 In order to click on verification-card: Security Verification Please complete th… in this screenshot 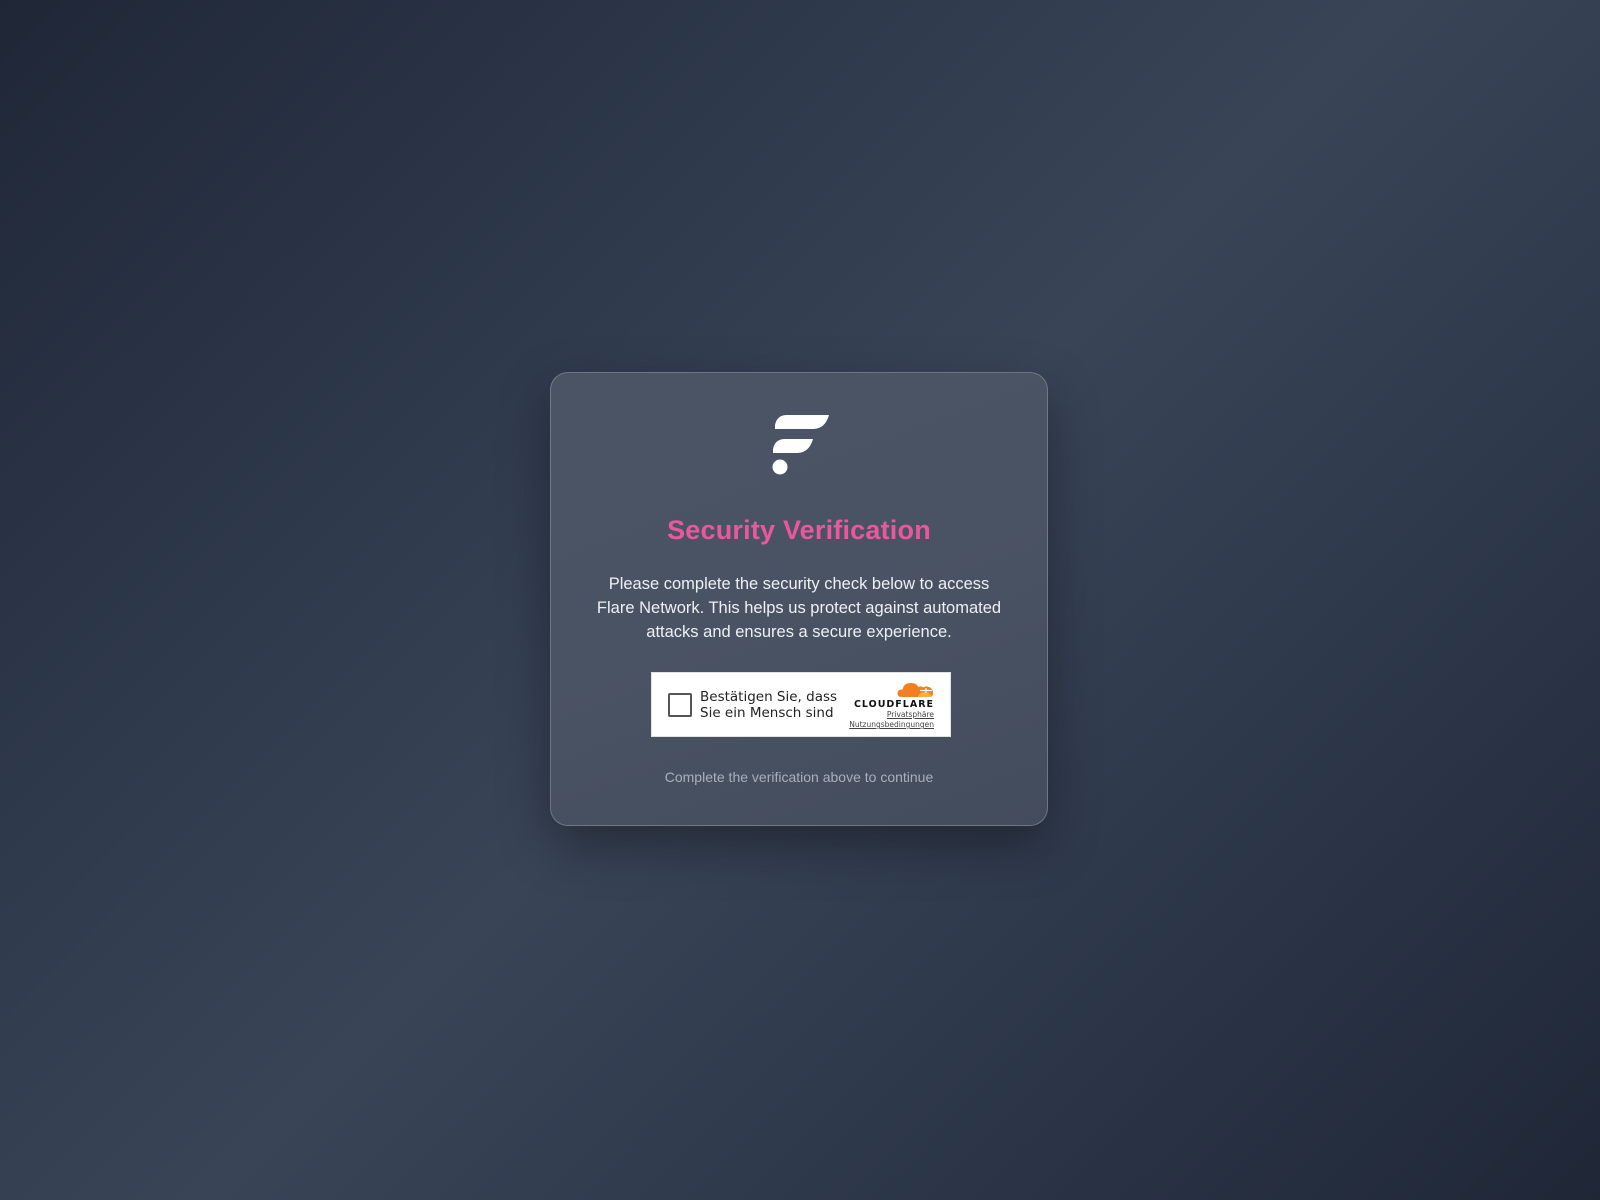, I will do `click(799, 599)`.